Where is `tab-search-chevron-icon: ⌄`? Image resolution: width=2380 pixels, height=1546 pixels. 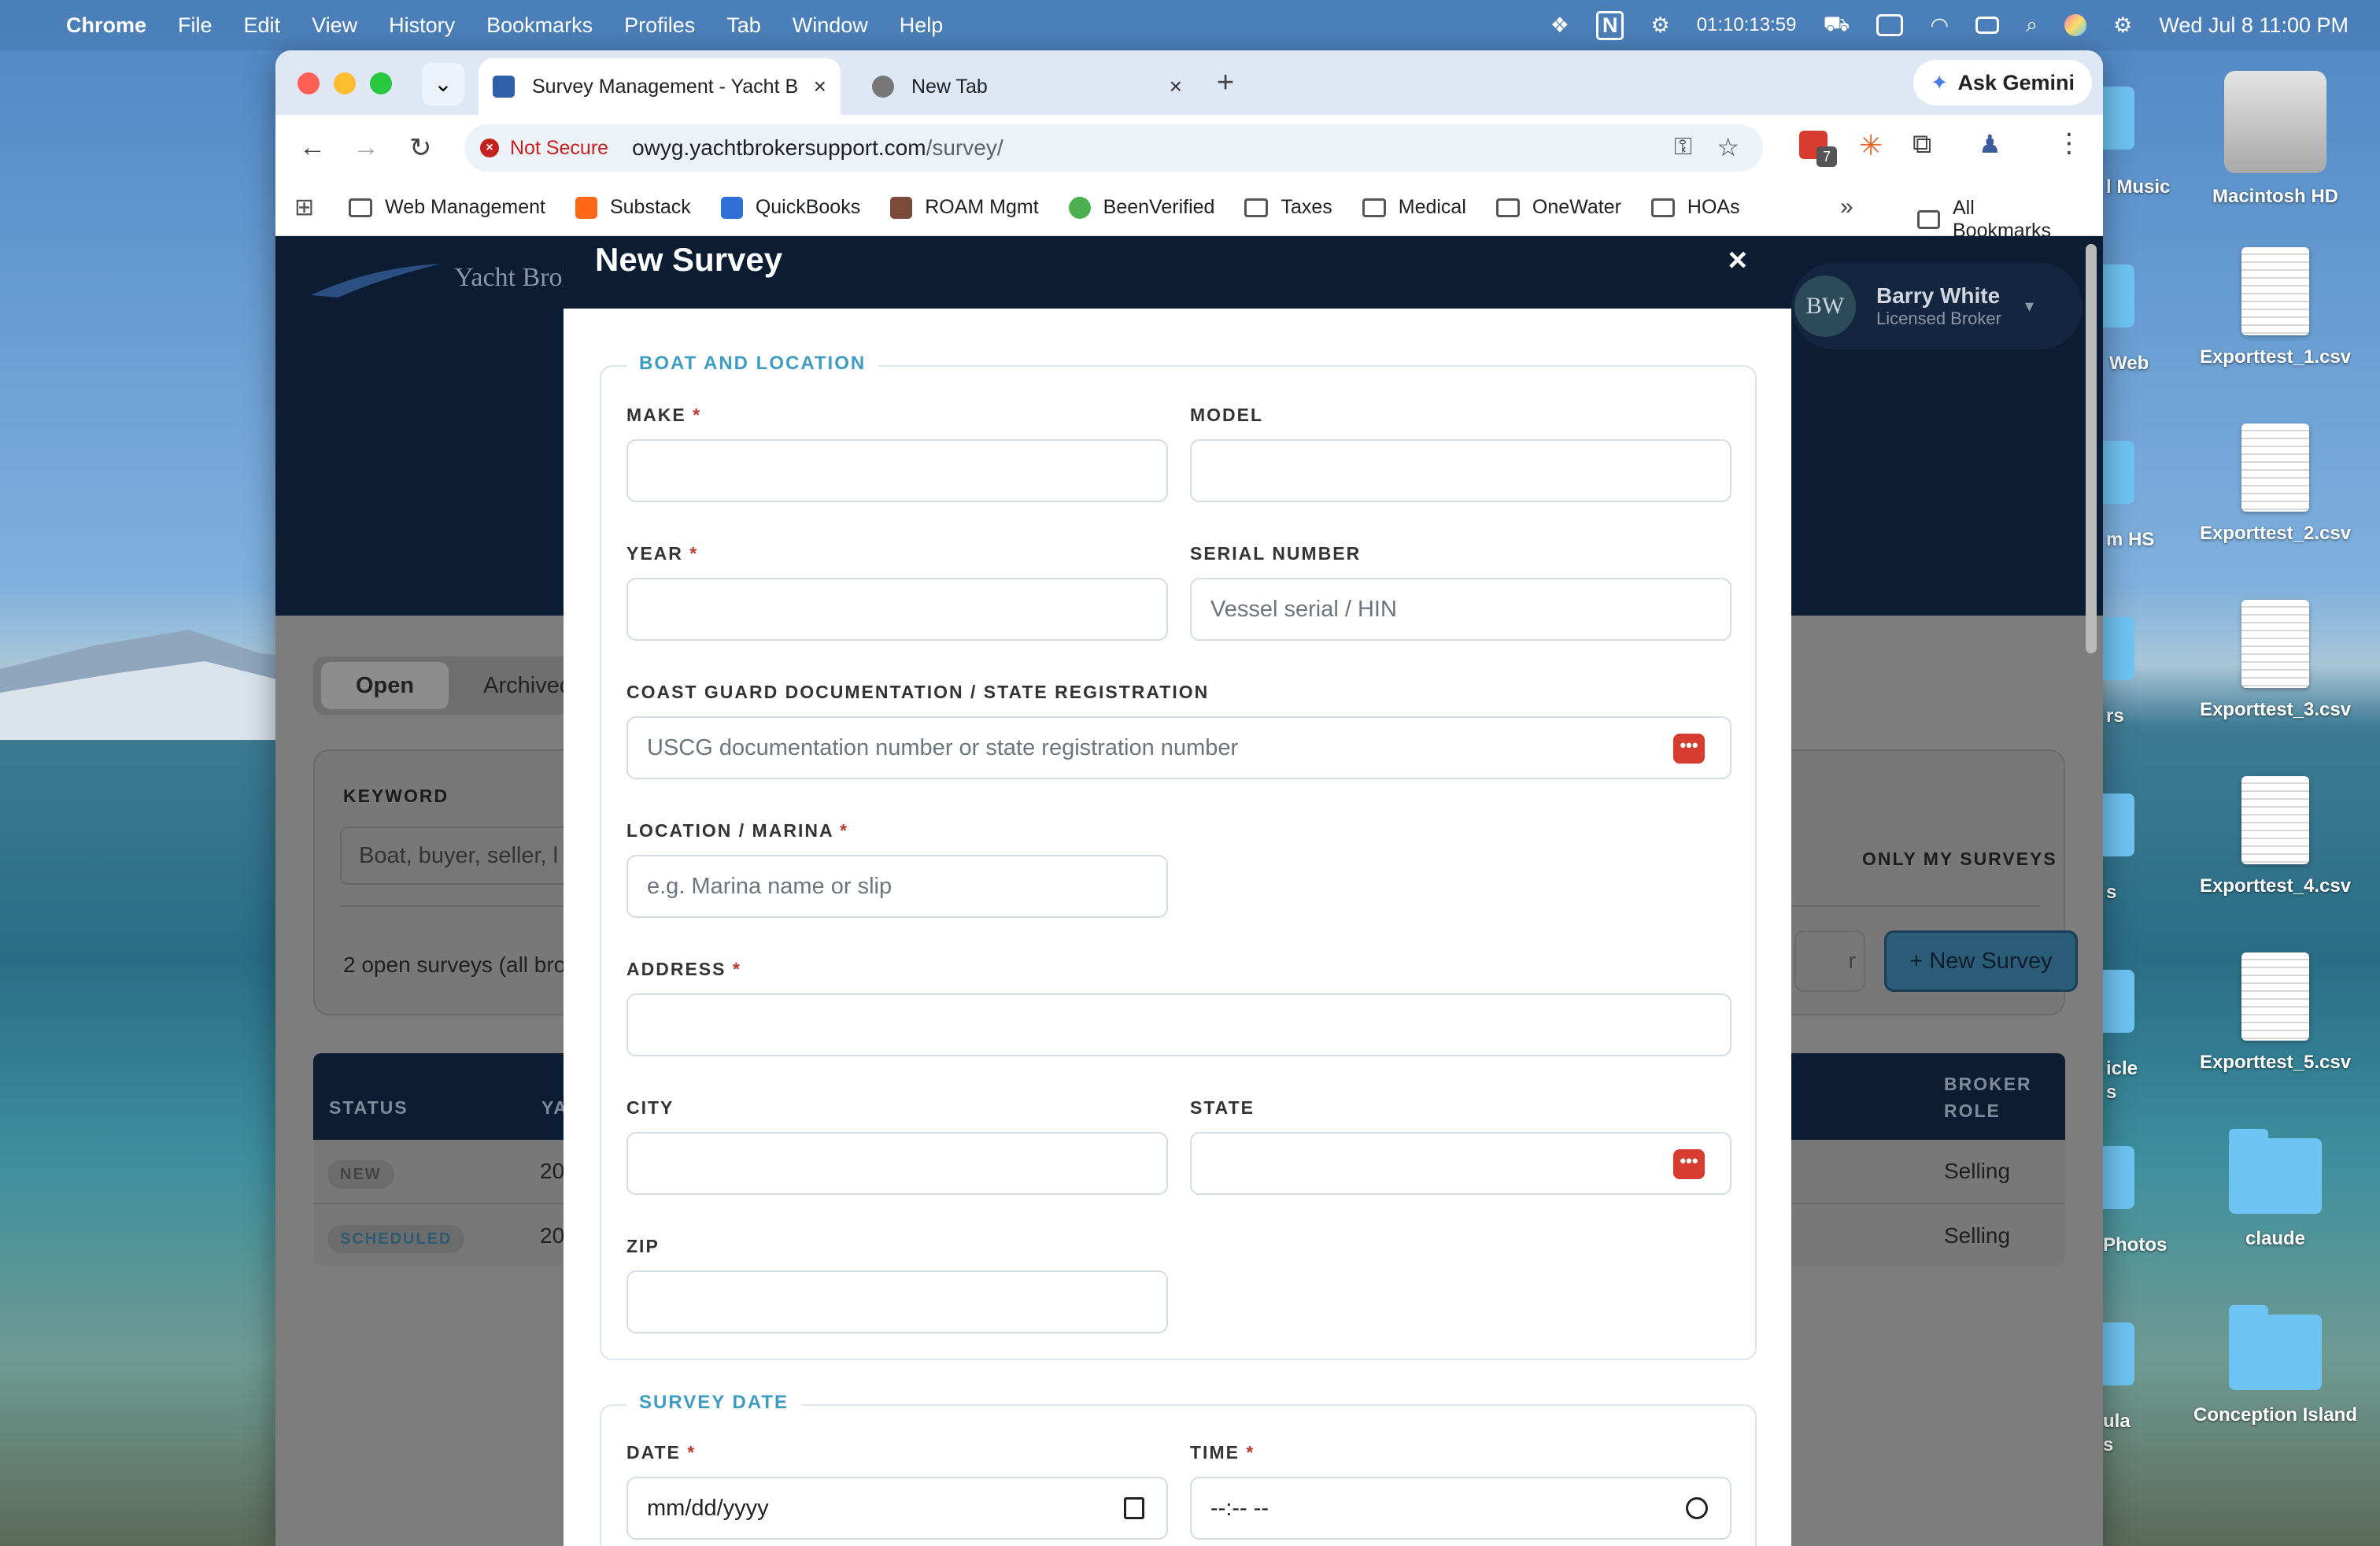 tab-search-chevron-icon: ⌄ is located at coordinates (443, 84).